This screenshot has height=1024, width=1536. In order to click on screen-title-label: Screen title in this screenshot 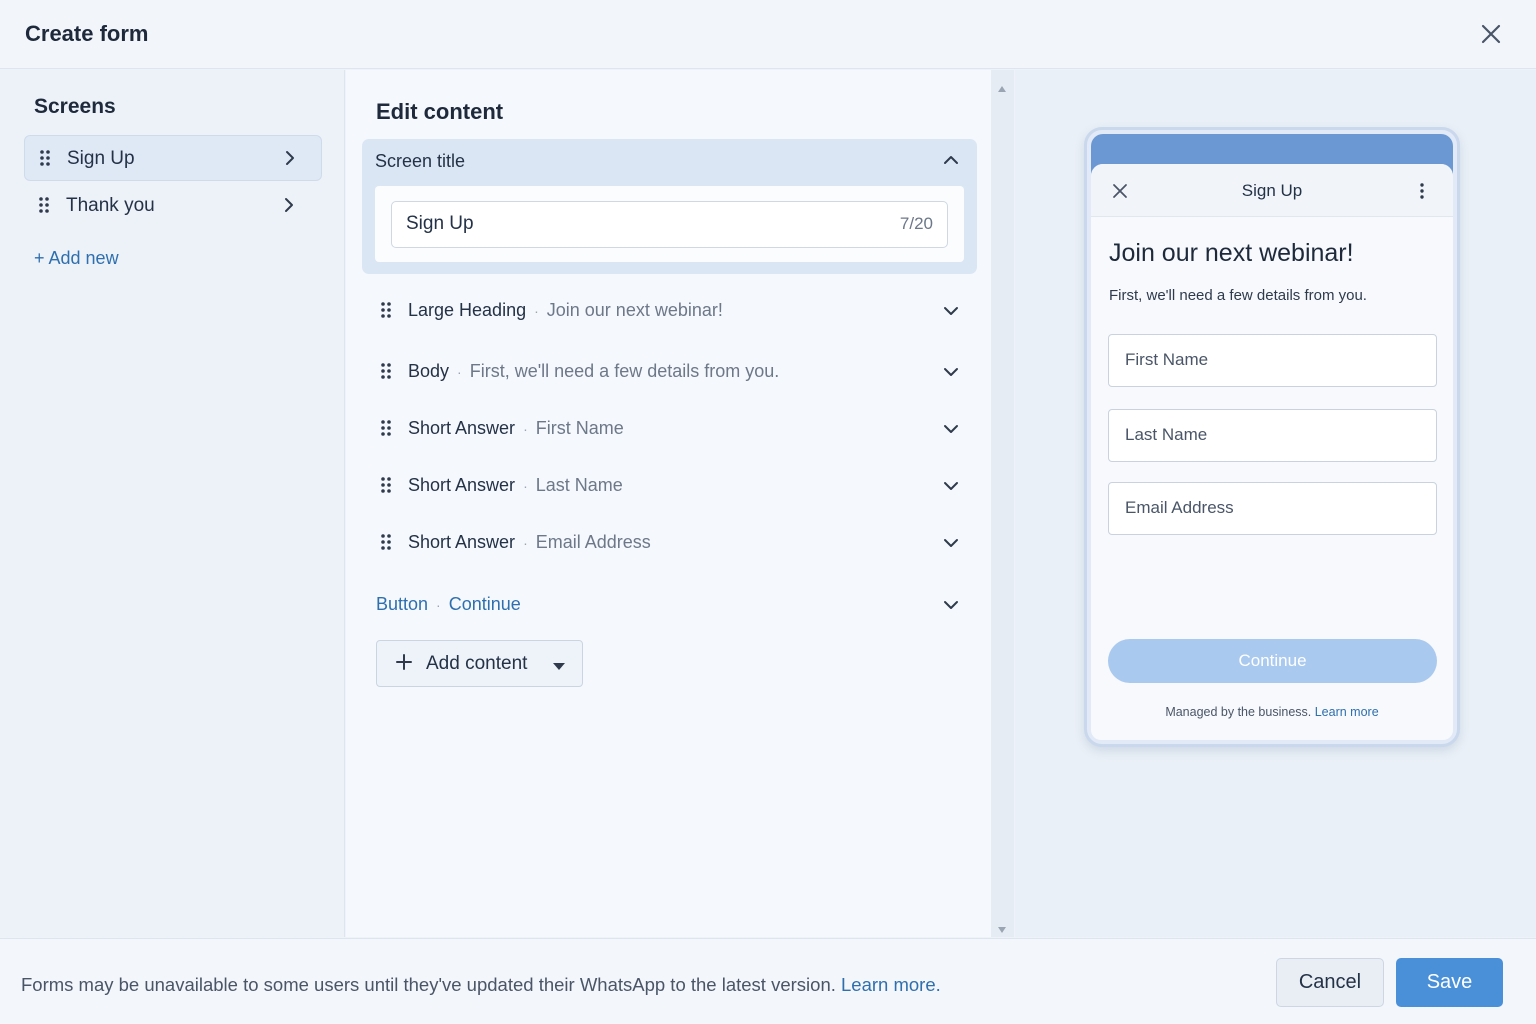, I will do `click(420, 161)`.